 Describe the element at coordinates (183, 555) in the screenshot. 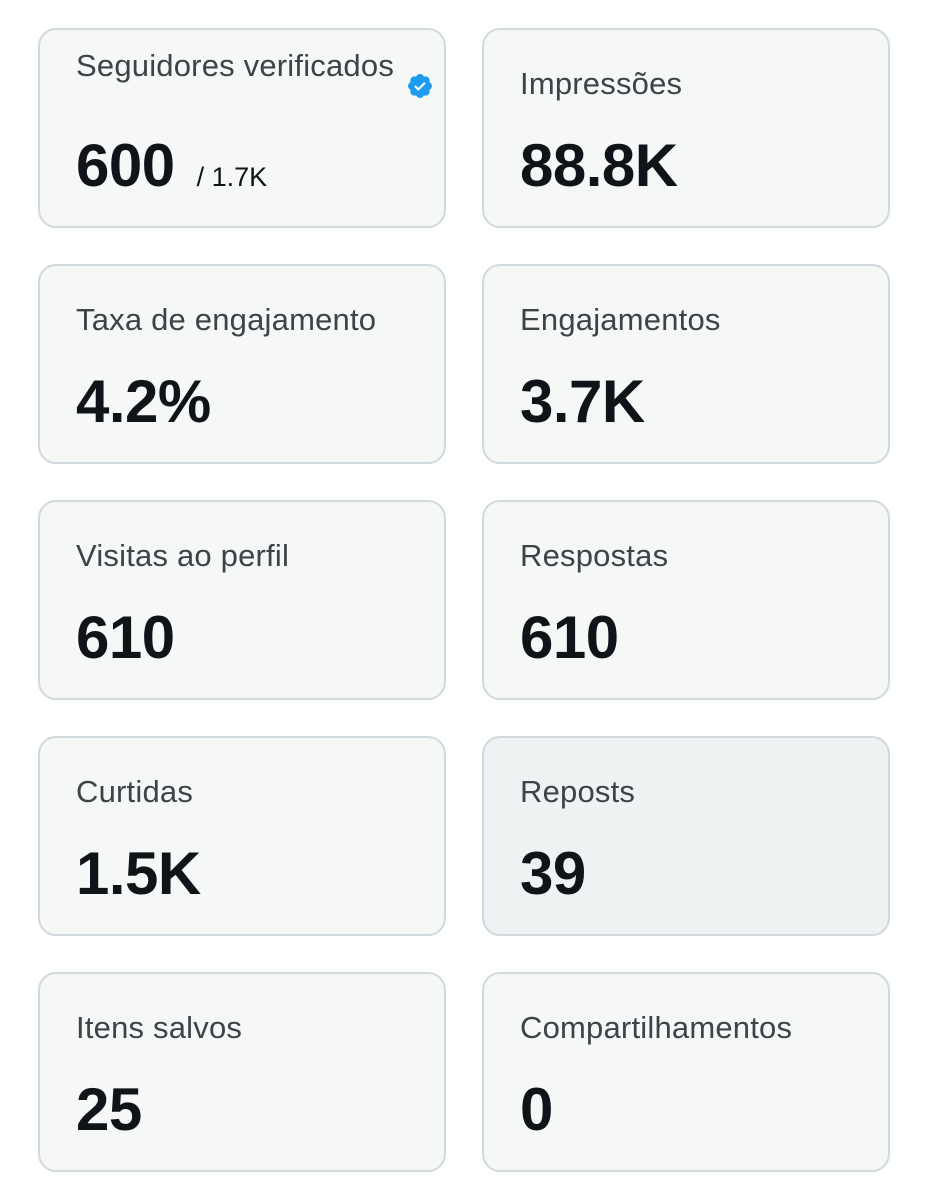

I see `metric-label: Visitas ao perfil` at that location.